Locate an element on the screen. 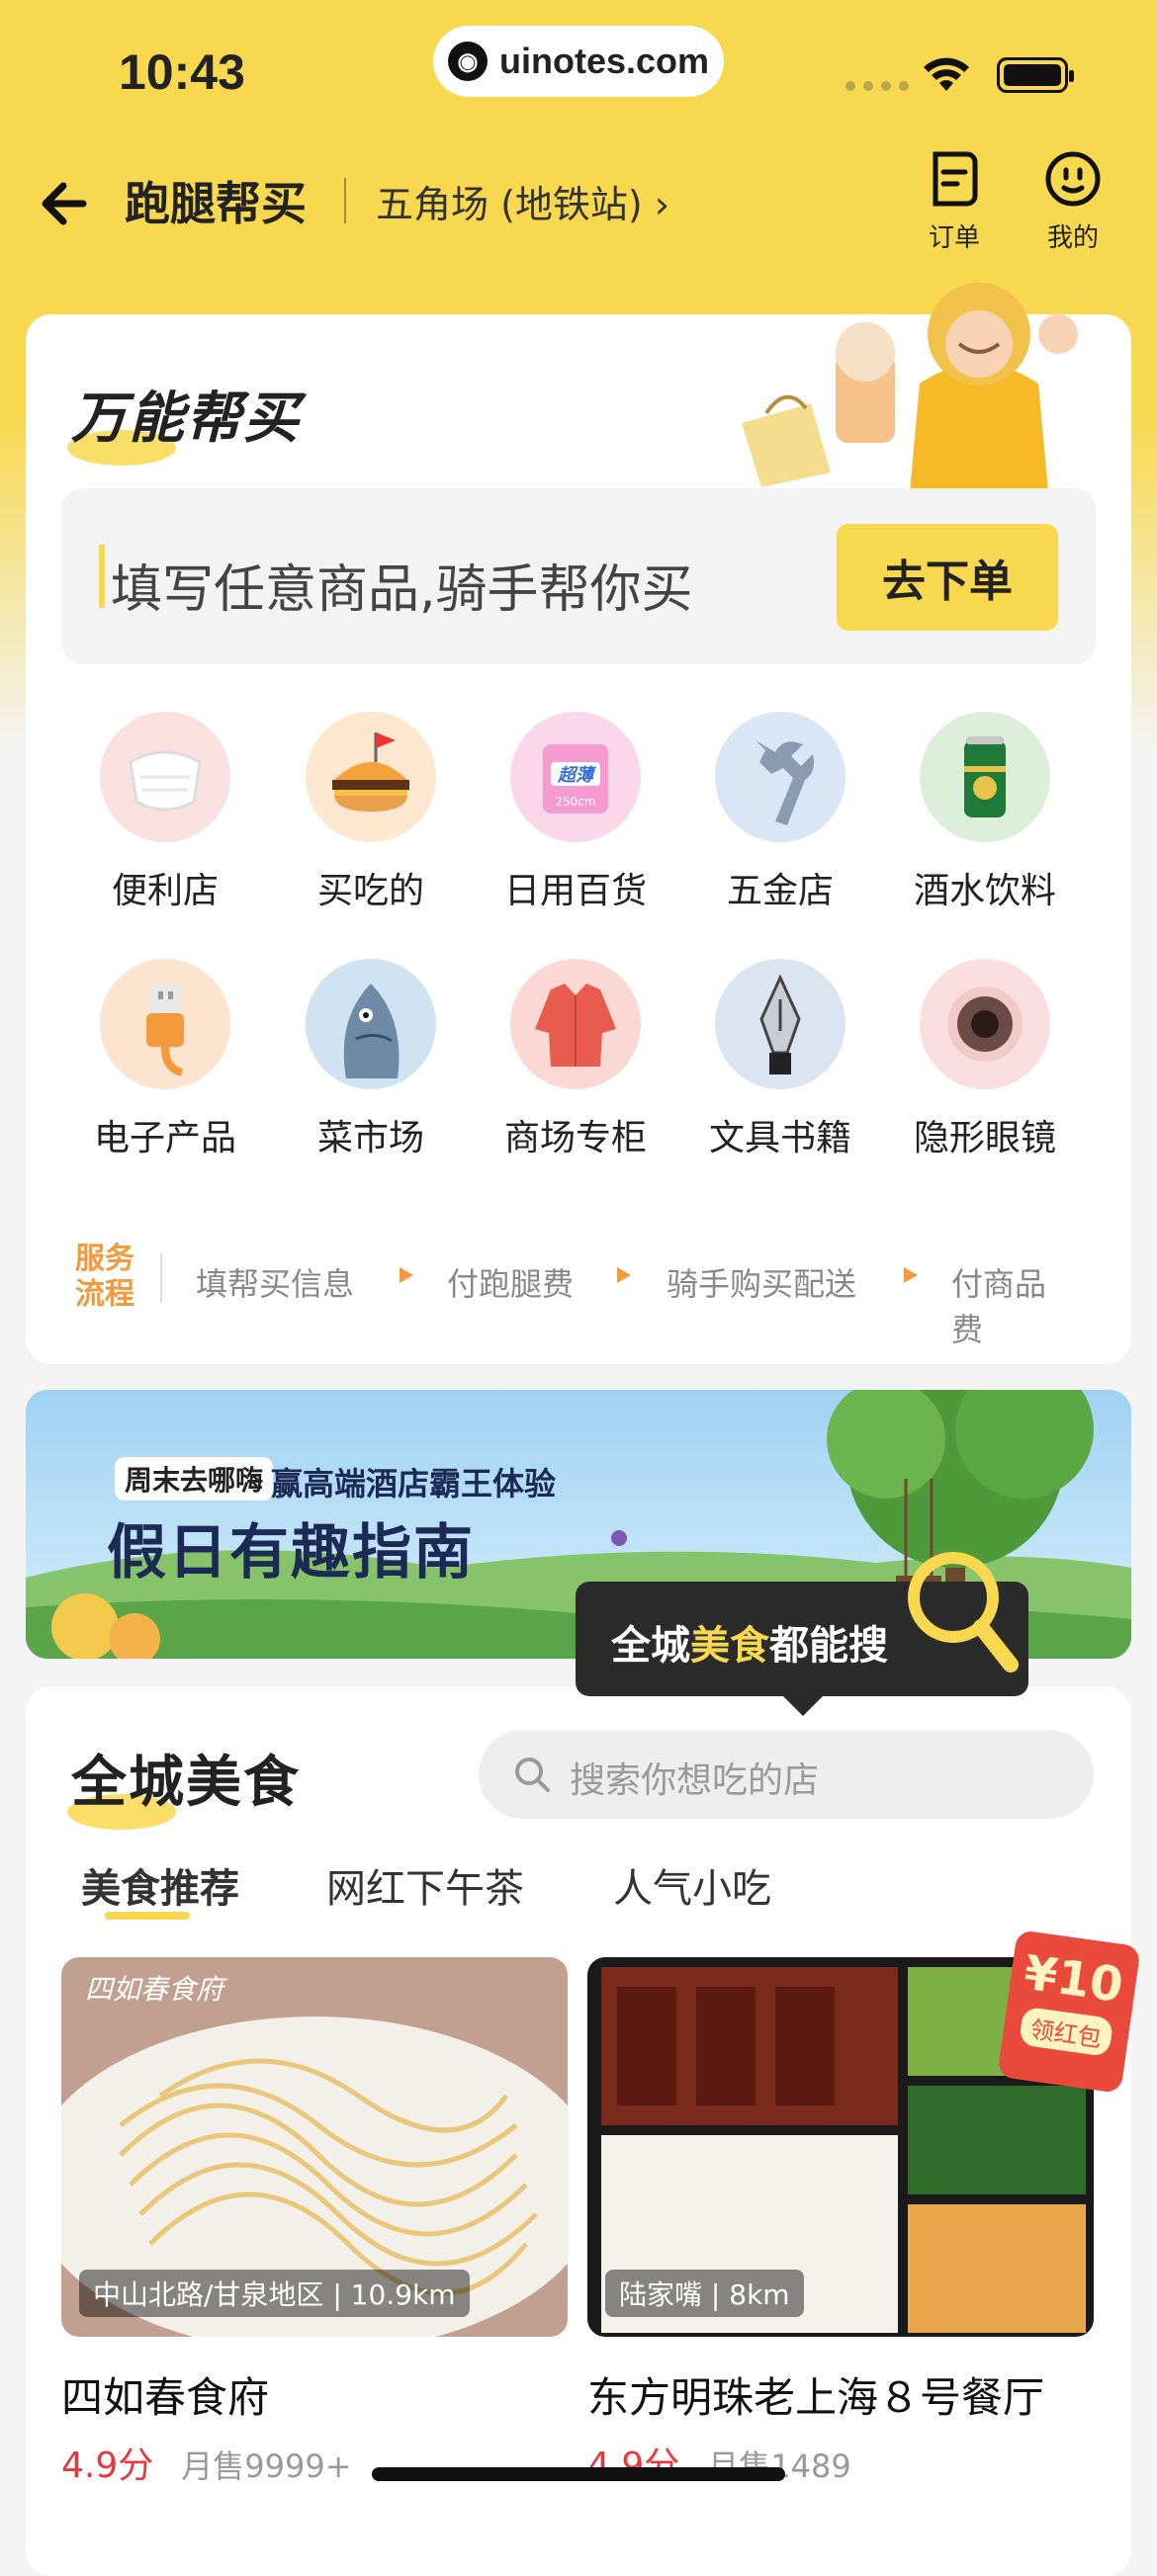 This screenshot has width=1157, height=2576. banner-title: 假日有趣指南 is located at coordinates (291, 1553).